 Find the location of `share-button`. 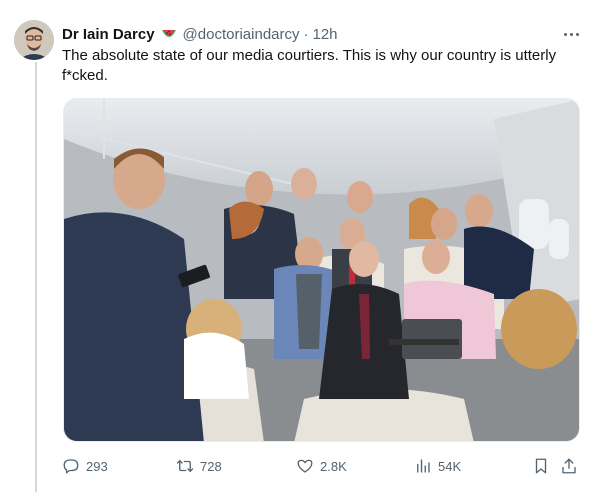

share-button is located at coordinates (569, 466).